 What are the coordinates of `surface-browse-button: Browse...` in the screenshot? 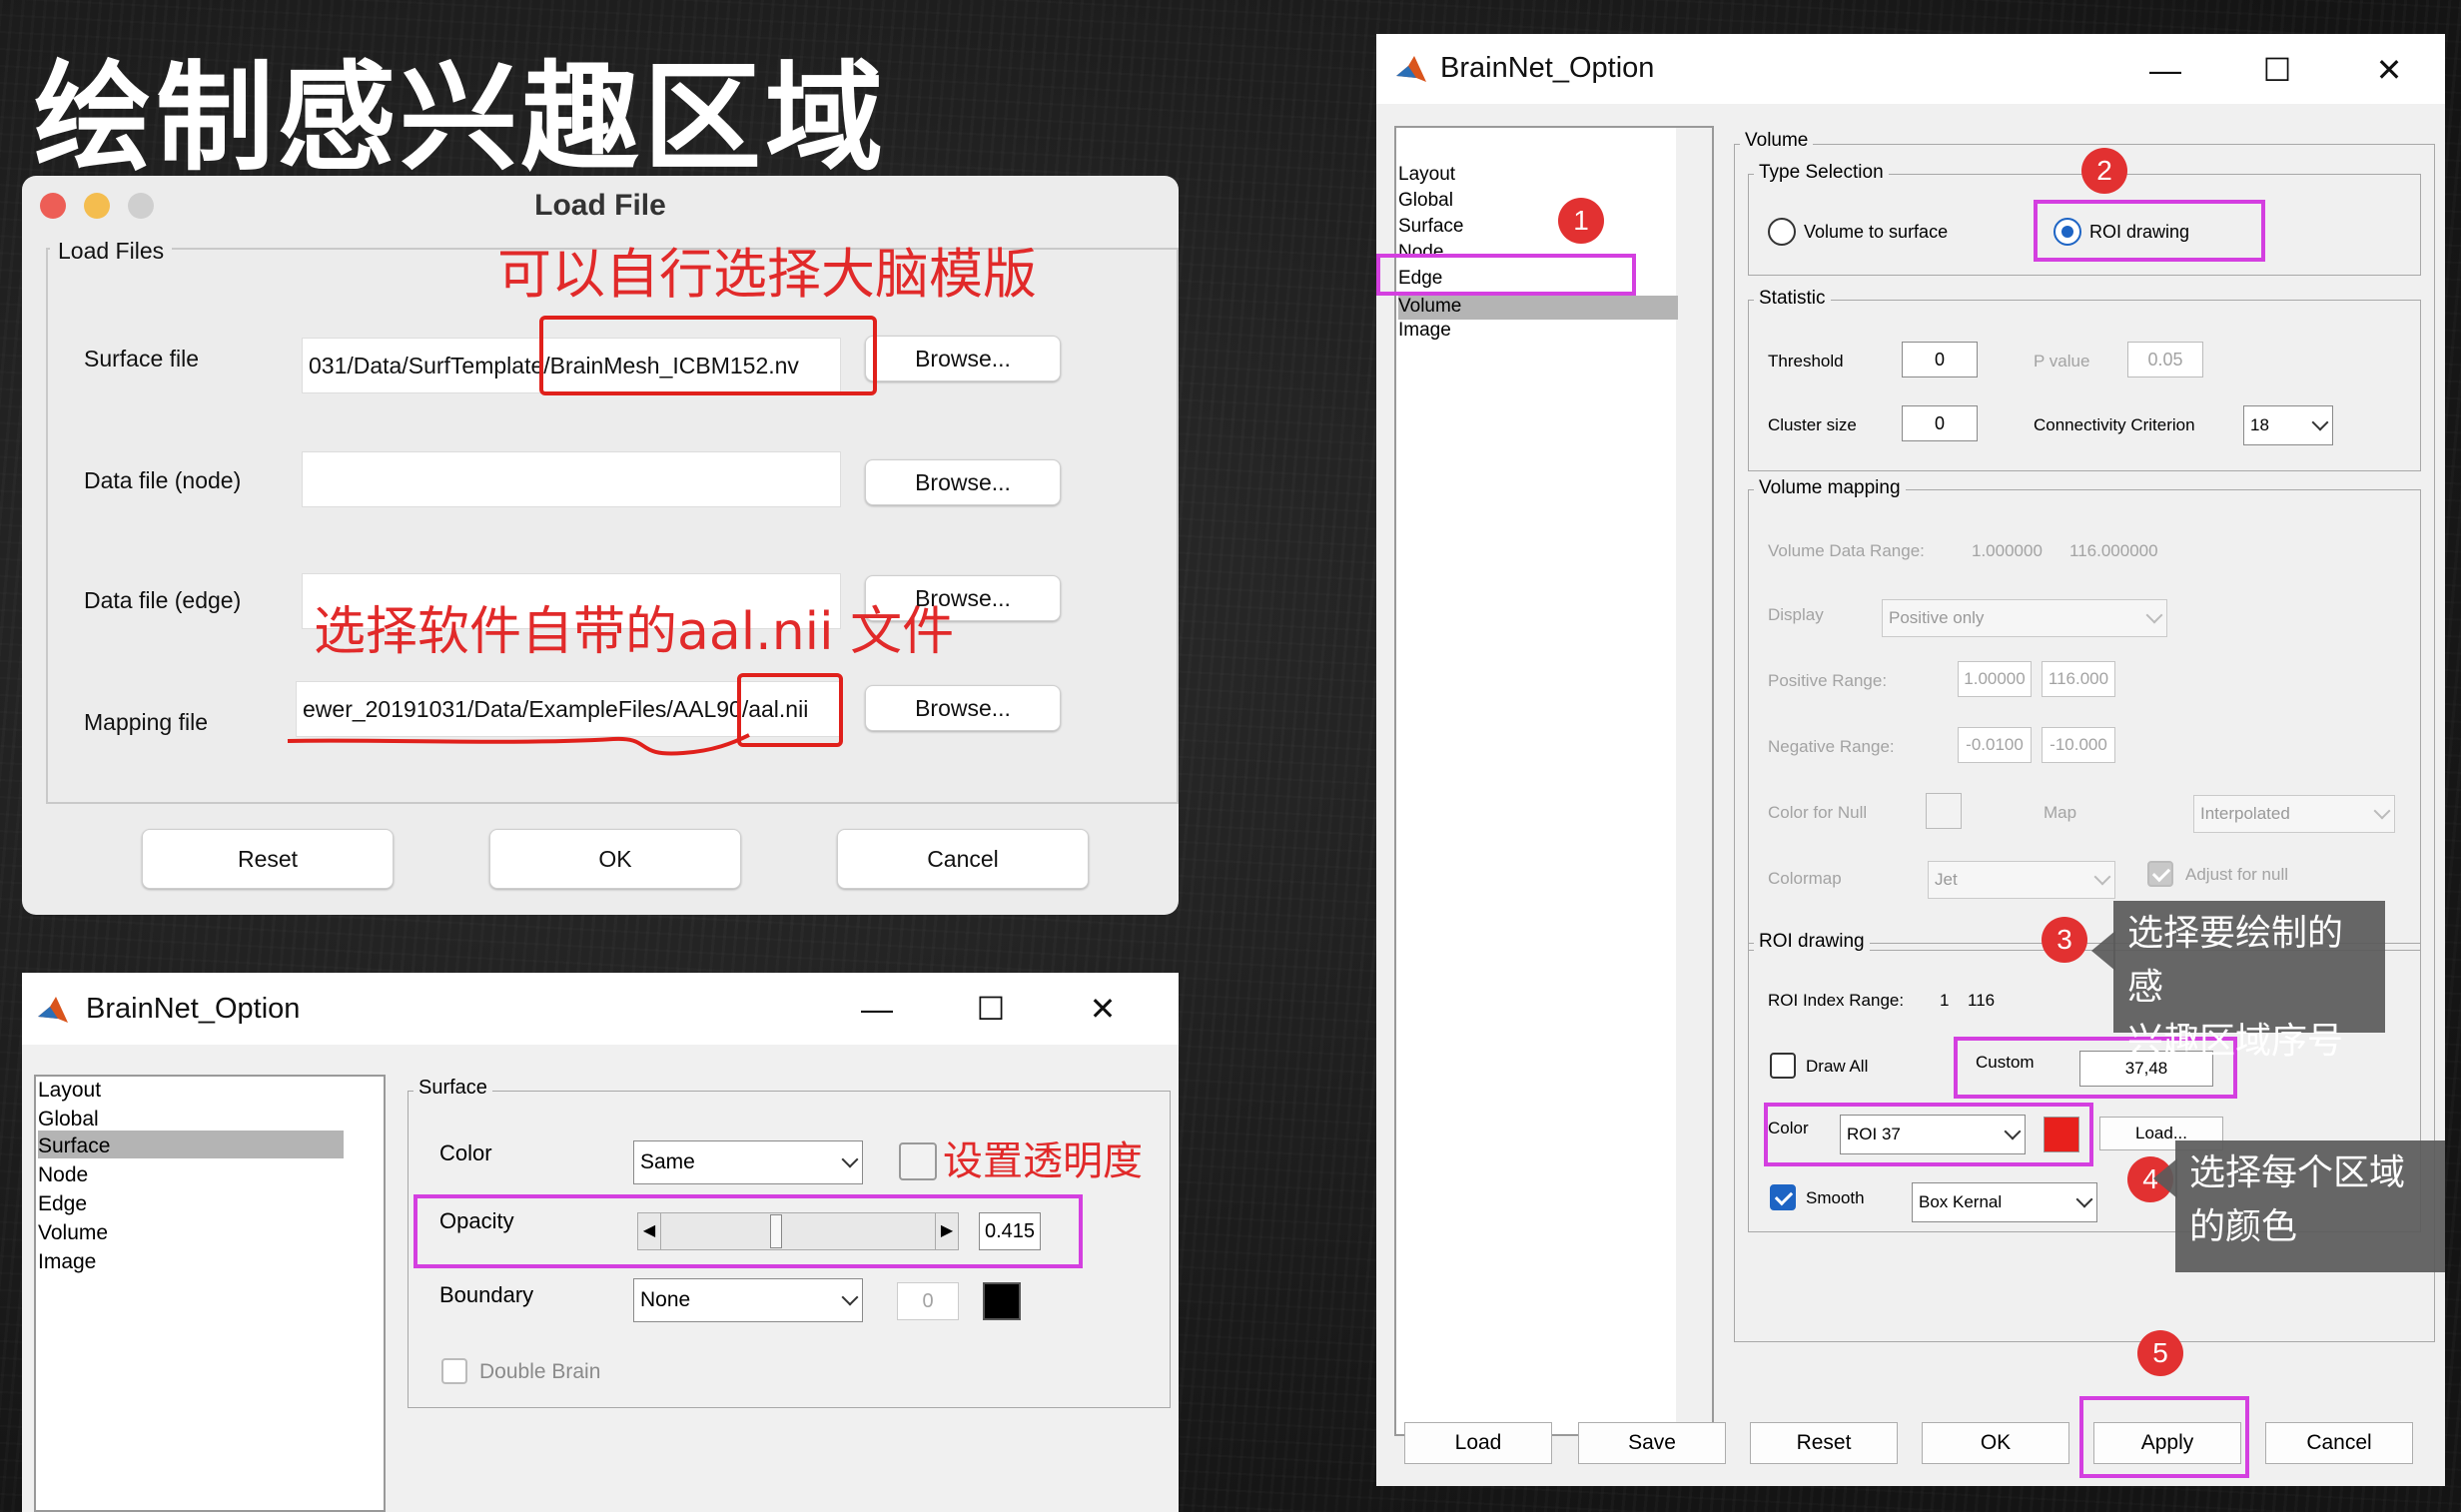 It's located at (963, 358).